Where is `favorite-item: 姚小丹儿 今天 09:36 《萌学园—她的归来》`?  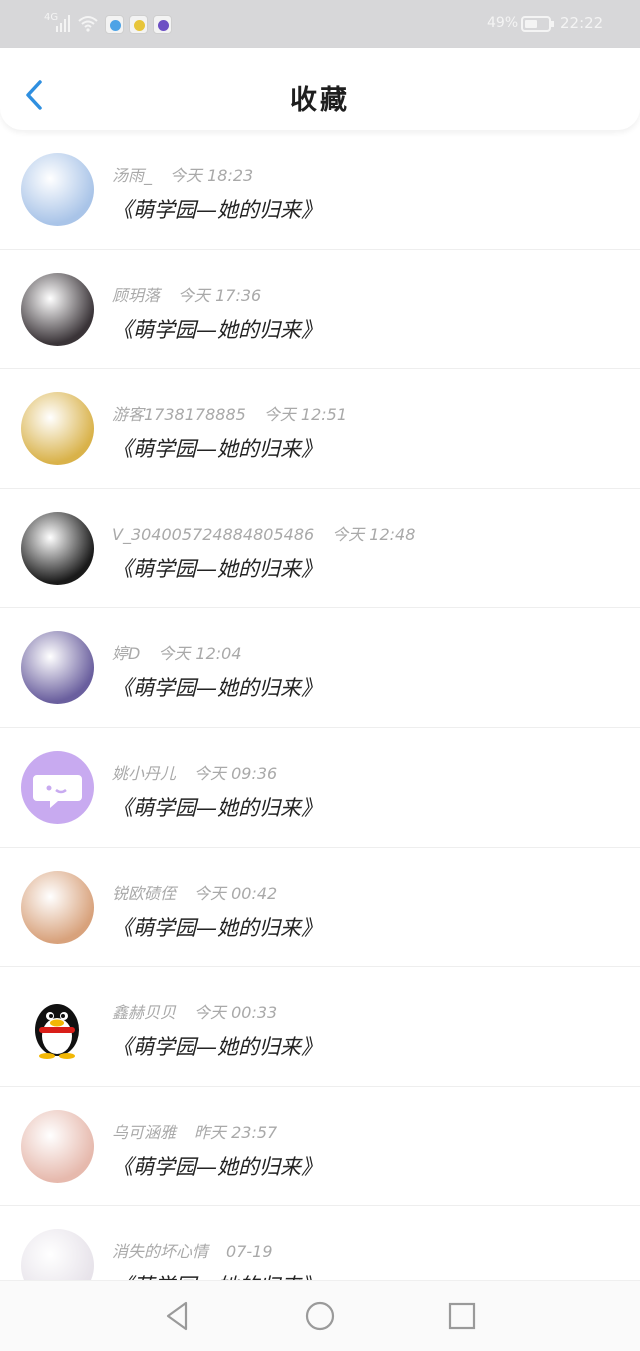
favorite-item: 姚小丹儿 今天 09:36 《萌学园—她的归来》 is located at coordinates (320, 788).